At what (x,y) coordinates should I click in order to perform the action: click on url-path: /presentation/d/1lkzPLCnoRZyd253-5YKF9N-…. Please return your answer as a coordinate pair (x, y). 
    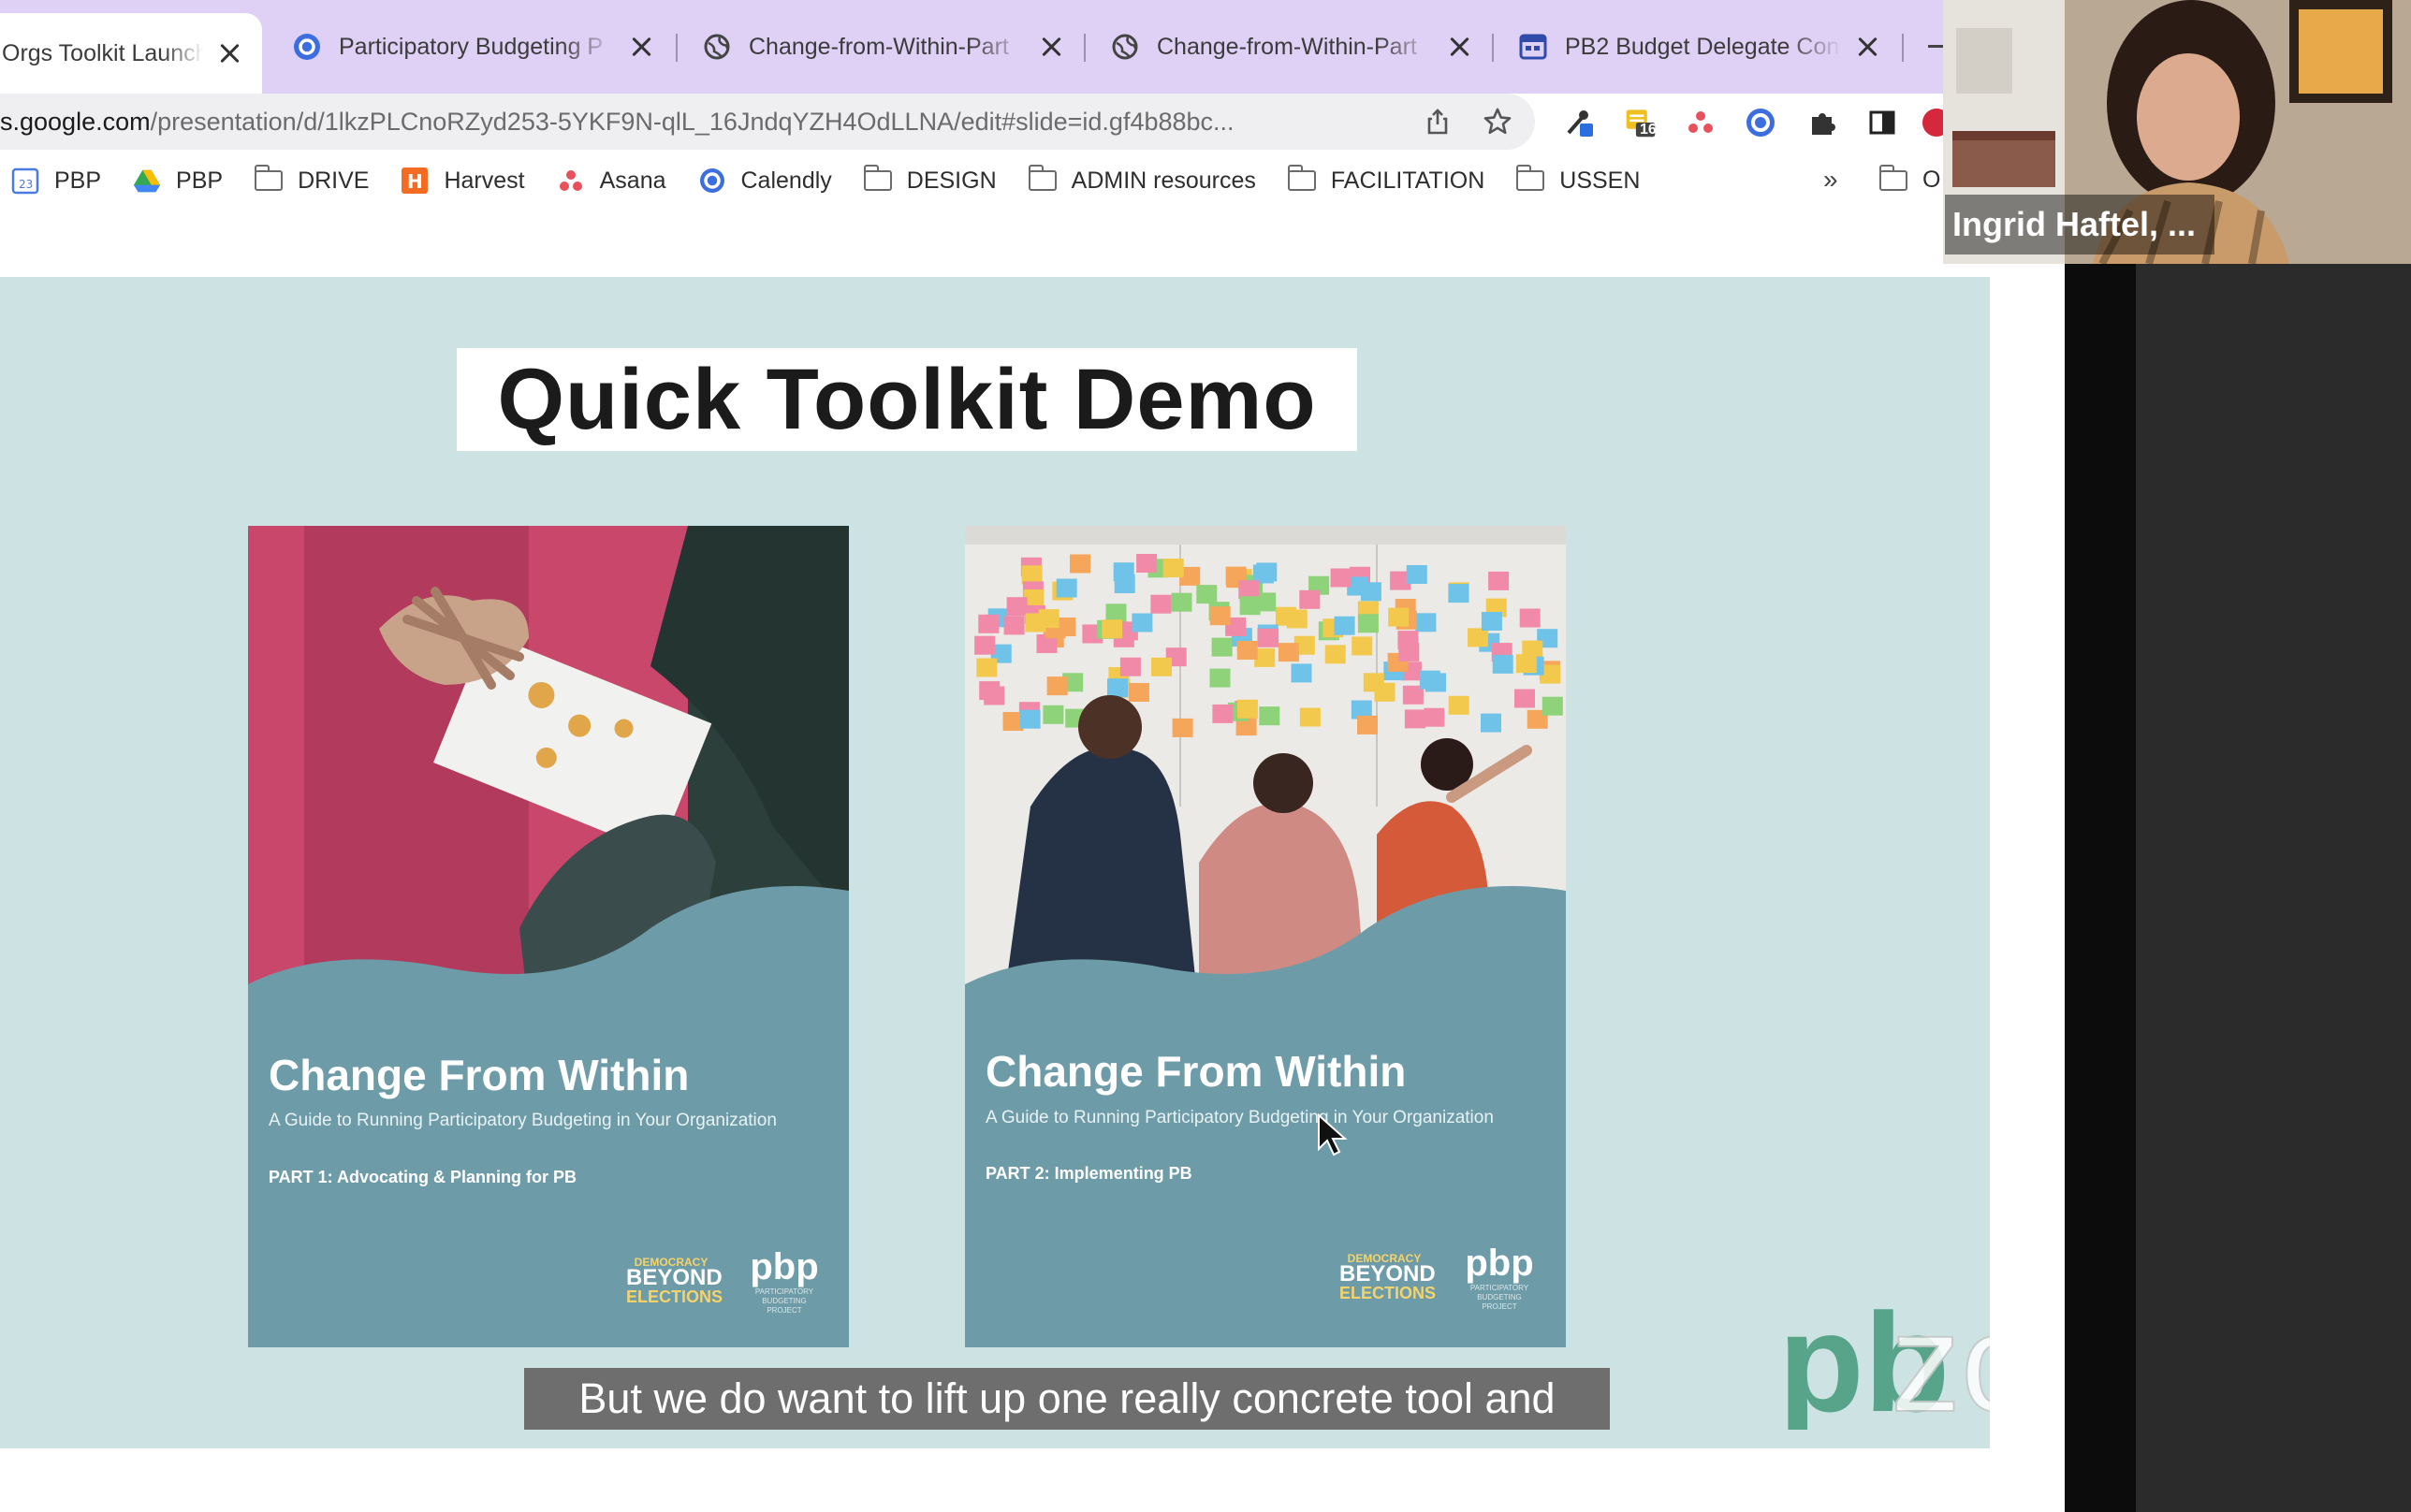
    Looking at the image, I should click on (692, 122).